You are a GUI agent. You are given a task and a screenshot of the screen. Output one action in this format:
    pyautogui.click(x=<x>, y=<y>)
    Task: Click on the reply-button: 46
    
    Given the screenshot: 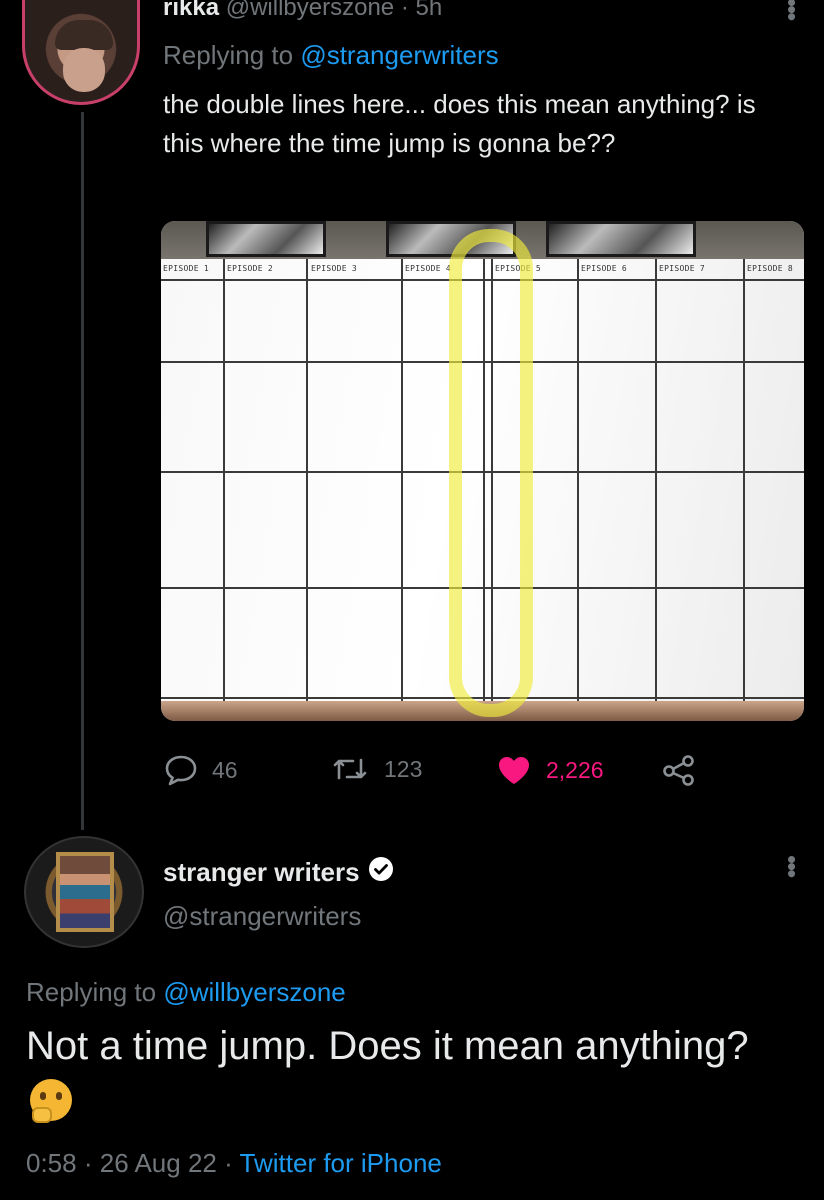 What is the action you would take?
    pyautogui.click(x=201, y=770)
    